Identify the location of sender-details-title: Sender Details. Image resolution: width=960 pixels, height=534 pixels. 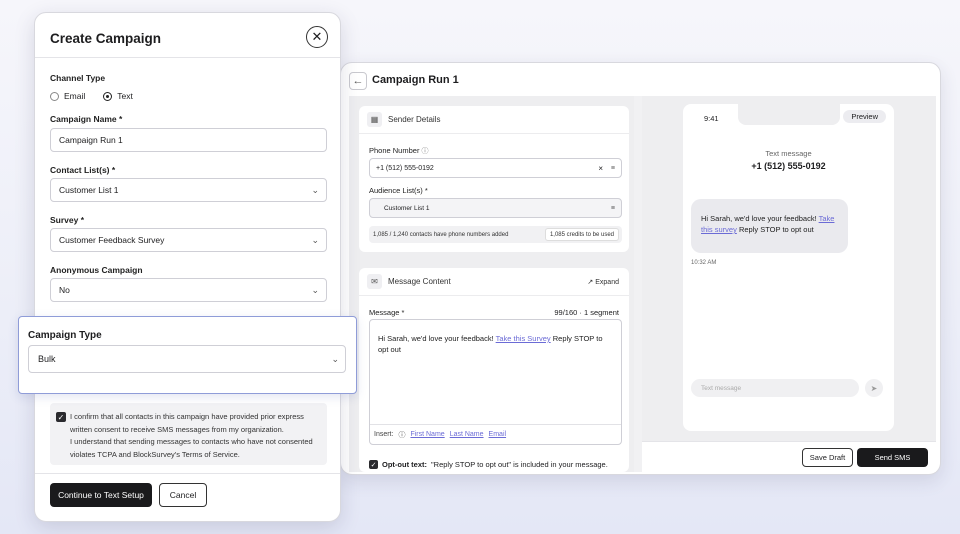
(414, 119).